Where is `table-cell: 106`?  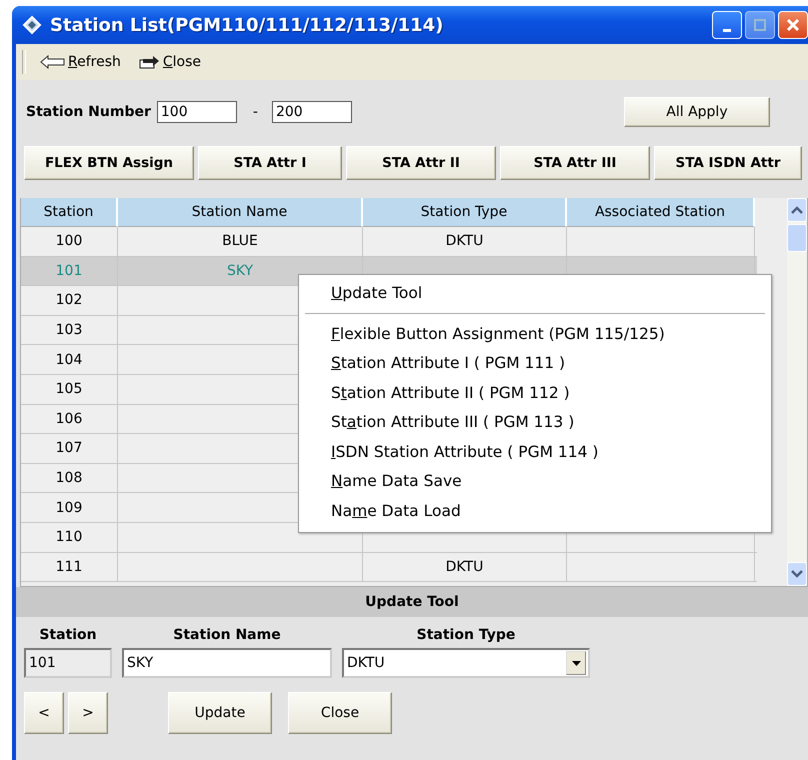
table-cell: 106 is located at coordinates (69, 419).